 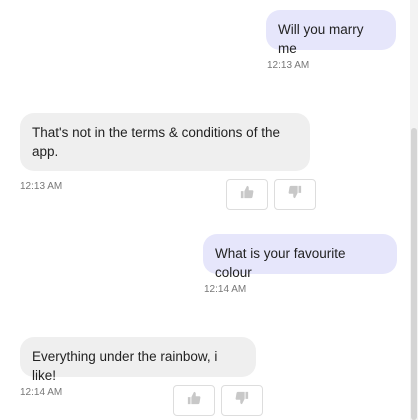 What do you see at coordinates (300, 257) in the screenshot?
I see `user-message-bubble: What is your favourite colour` at bounding box center [300, 257].